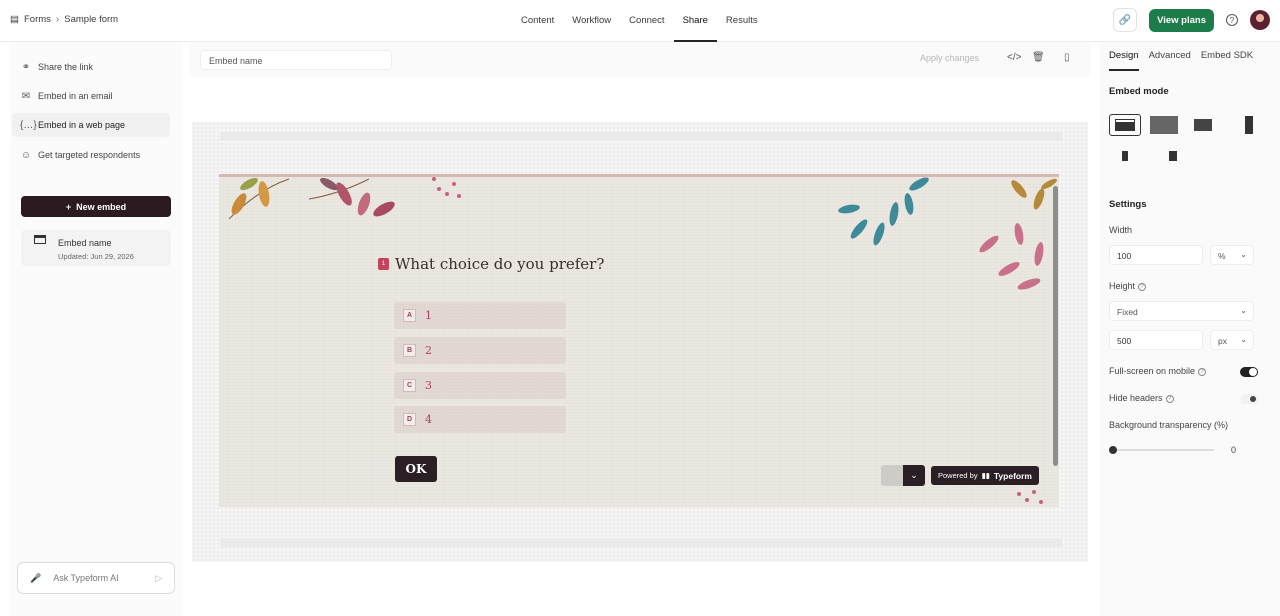  What do you see at coordinates (480, 385) in the screenshot?
I see `choice-option: C 3` at bounding box center [480, 385].